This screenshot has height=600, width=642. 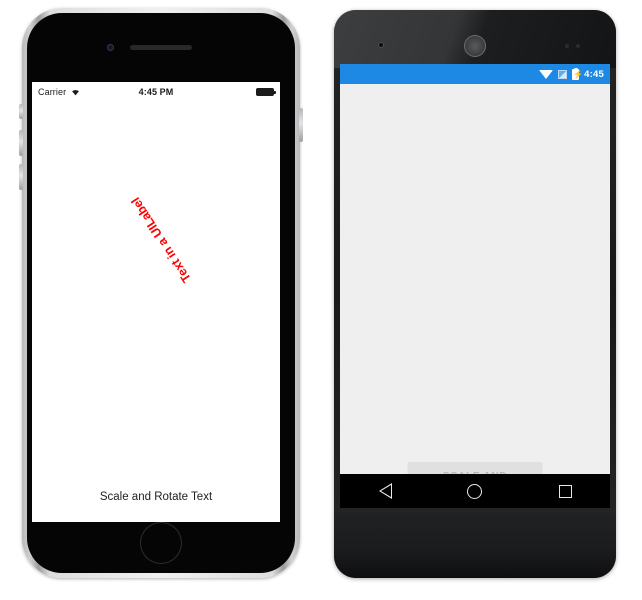 I want to click on ios-status-bar: Carrier 4:45 PM, so click(x=156, y=92).